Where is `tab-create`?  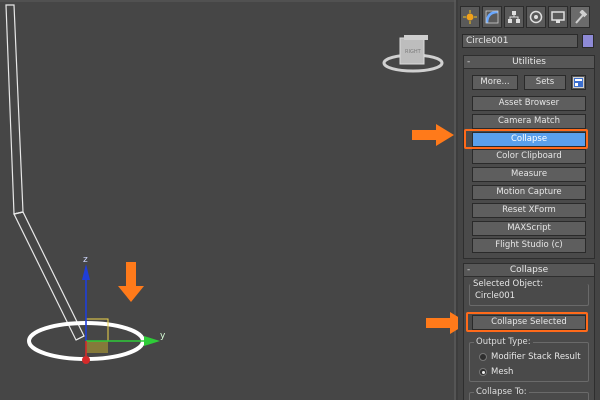
tab-create is located at coordinates (470, 17).